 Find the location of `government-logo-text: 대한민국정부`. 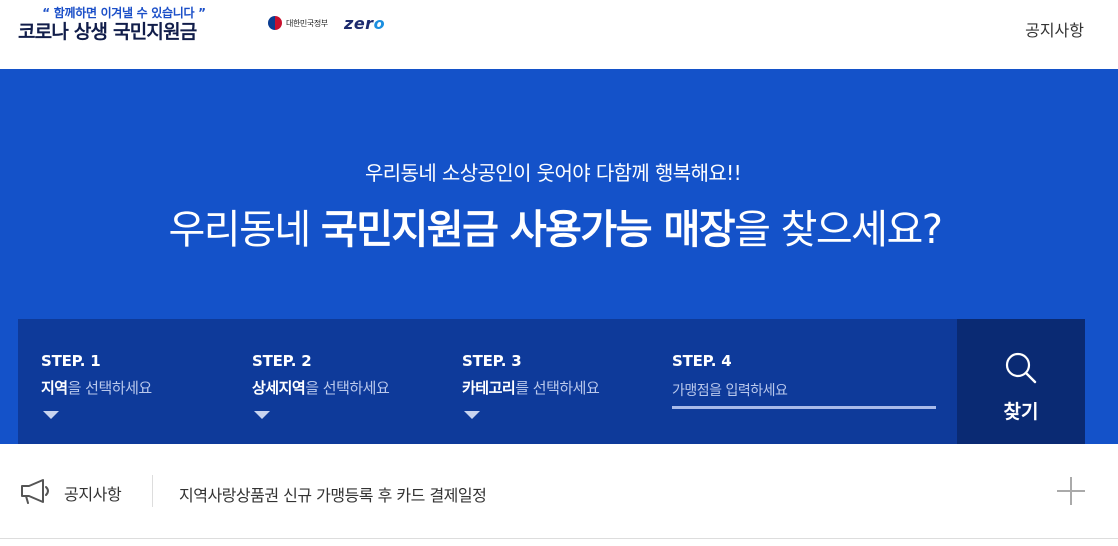

government-logo-text: 대한민국정부 is located at coordinates (307, 23).